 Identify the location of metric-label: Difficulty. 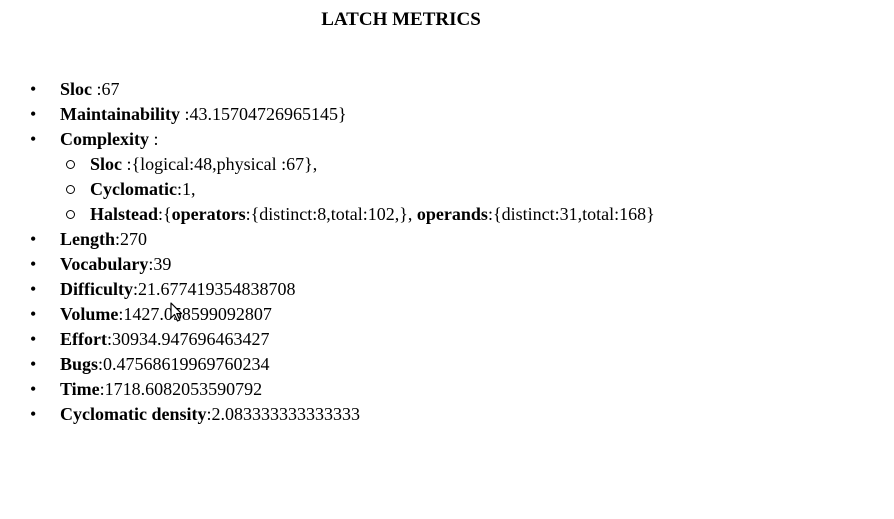
(96, 289).